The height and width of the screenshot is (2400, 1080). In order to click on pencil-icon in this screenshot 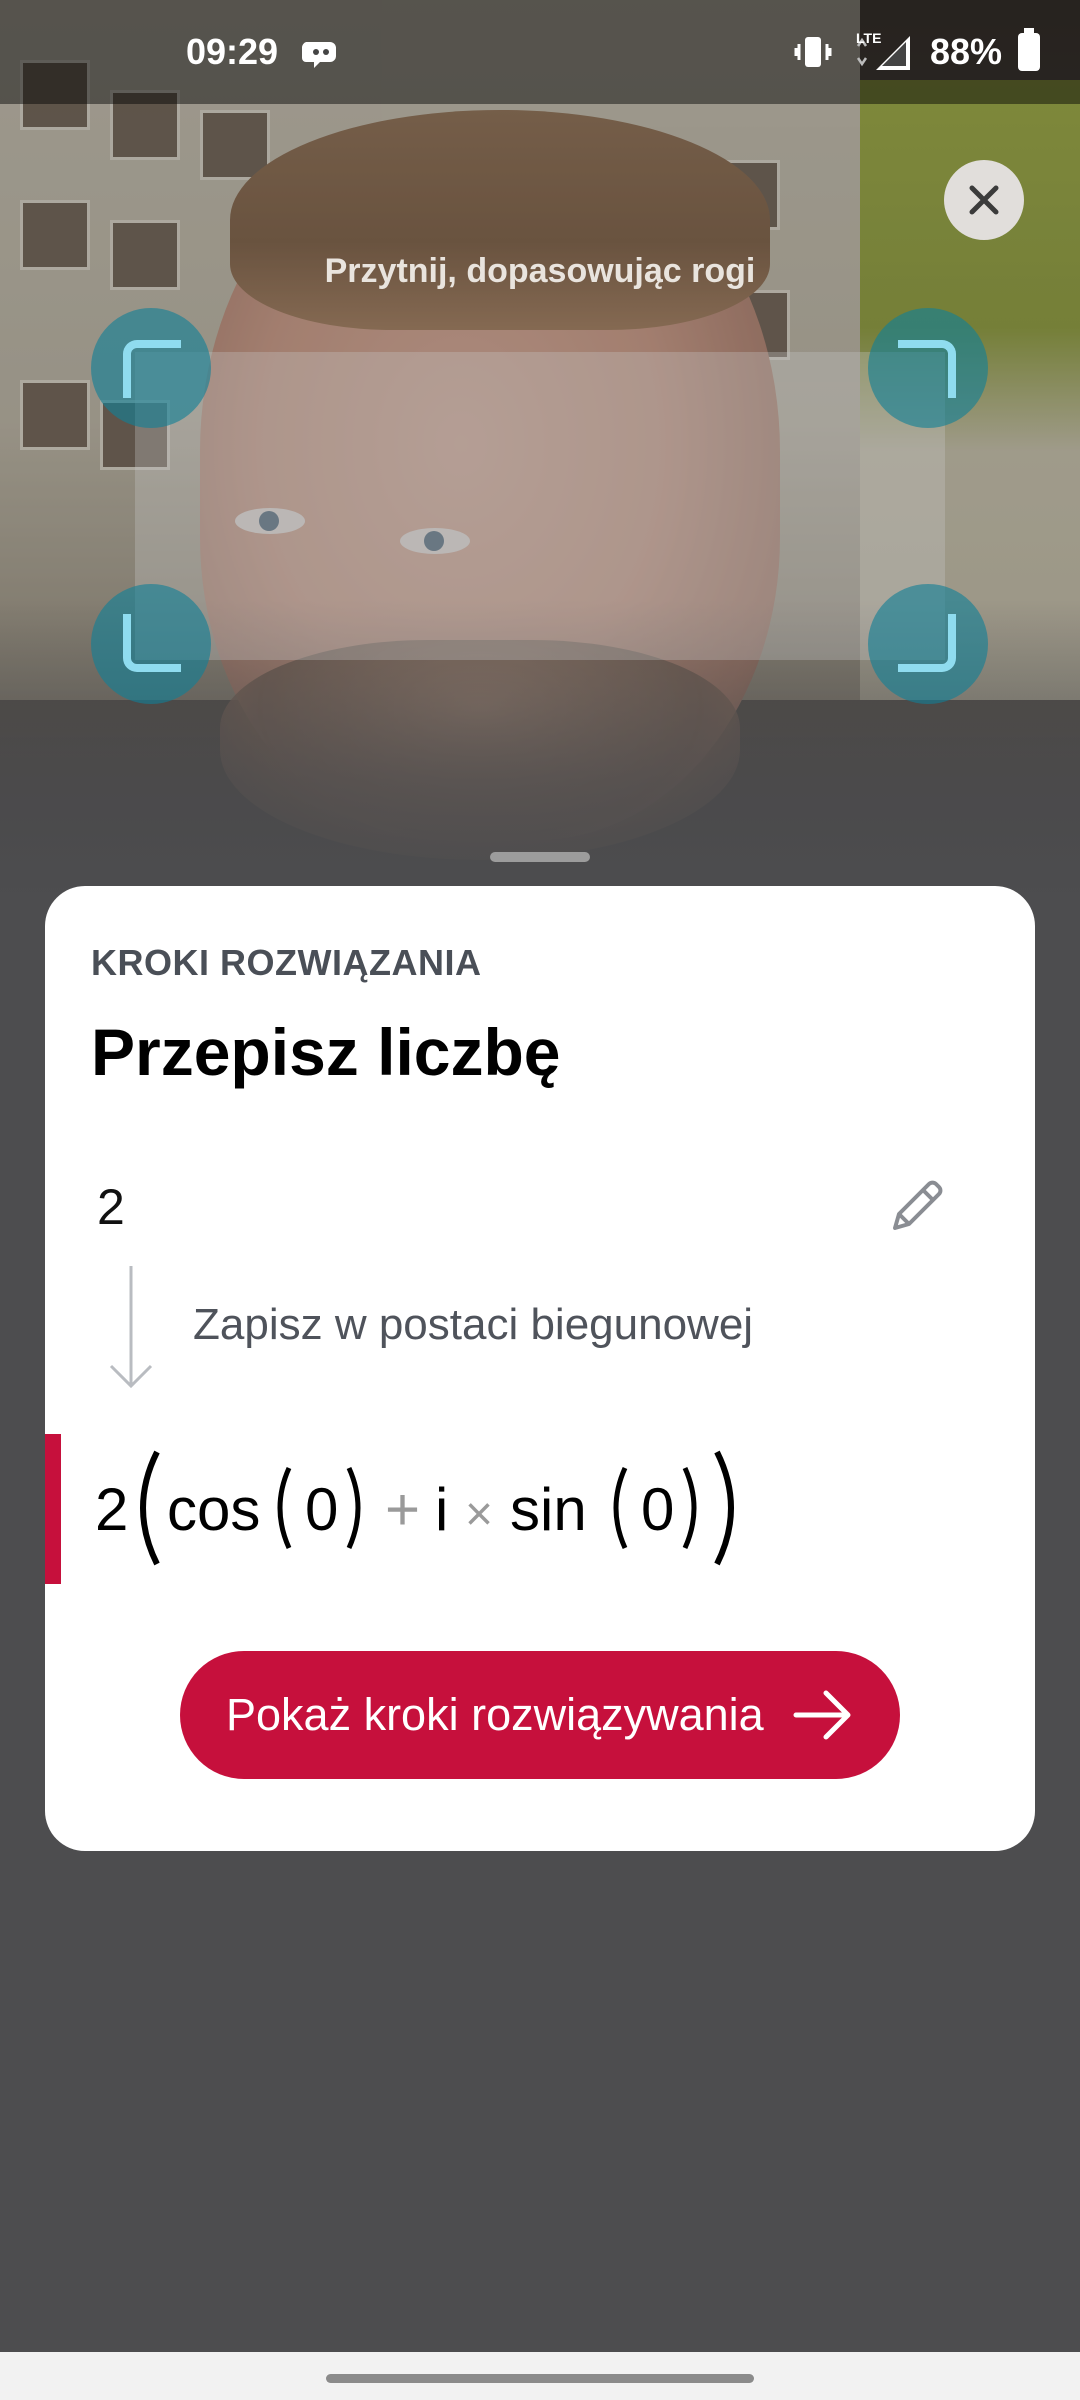, I will do `click(918, 1205)`.